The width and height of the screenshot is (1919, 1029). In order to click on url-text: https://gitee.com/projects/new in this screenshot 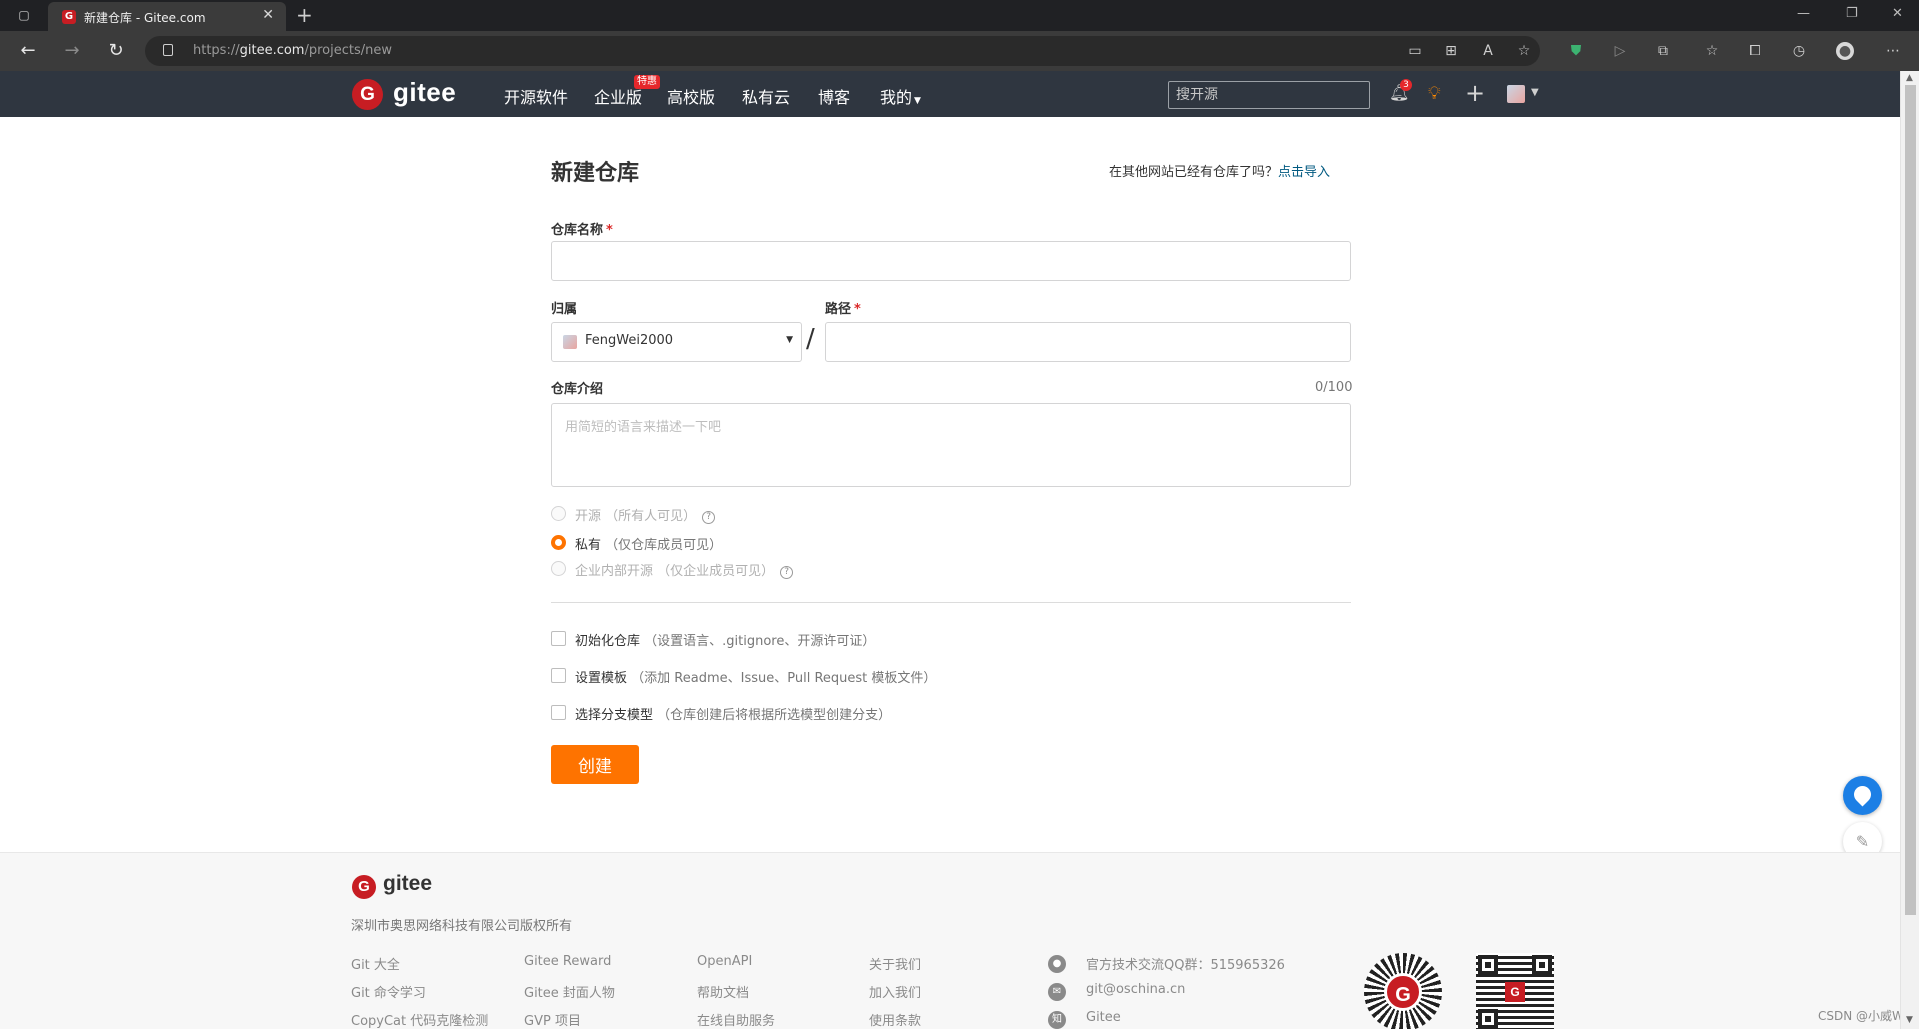, I will do `click(292, 50)`.